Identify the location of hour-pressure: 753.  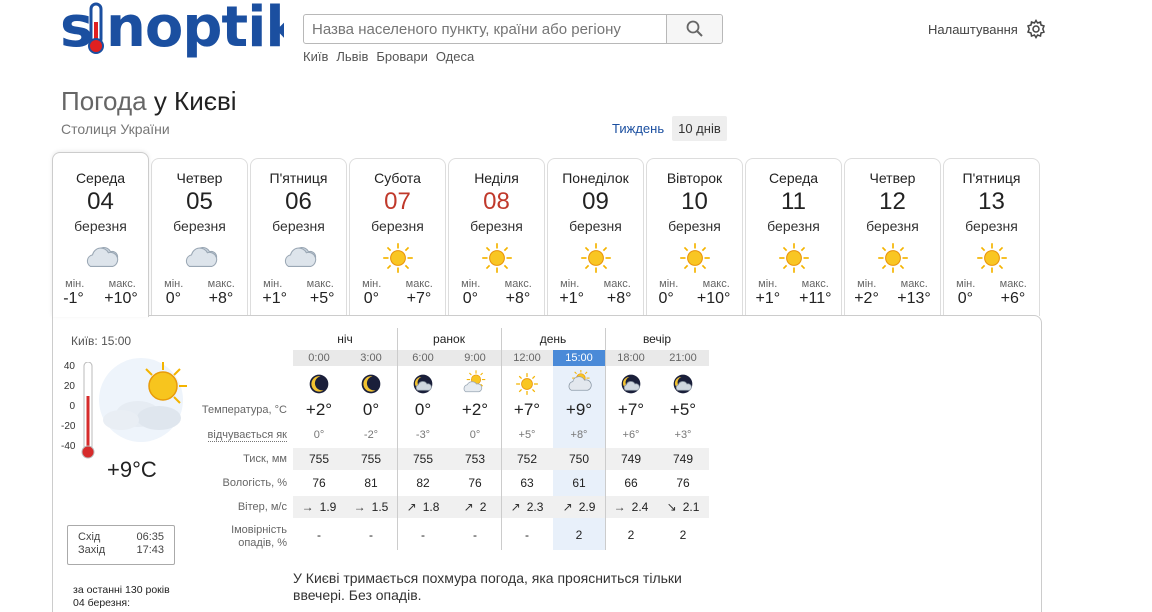
(475, 459).